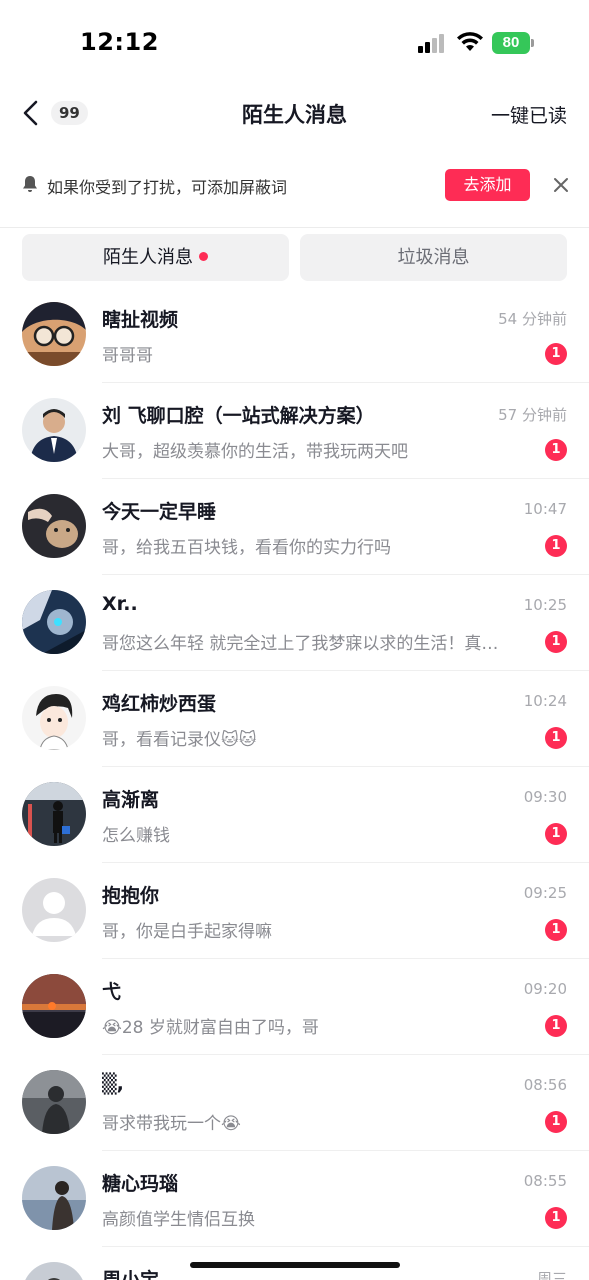  What do you see at coordinates (294, 114) in the screenshot?
I see `nav-bar: 99 陌生人消息 一键已读` at bounding box center [294, 114].